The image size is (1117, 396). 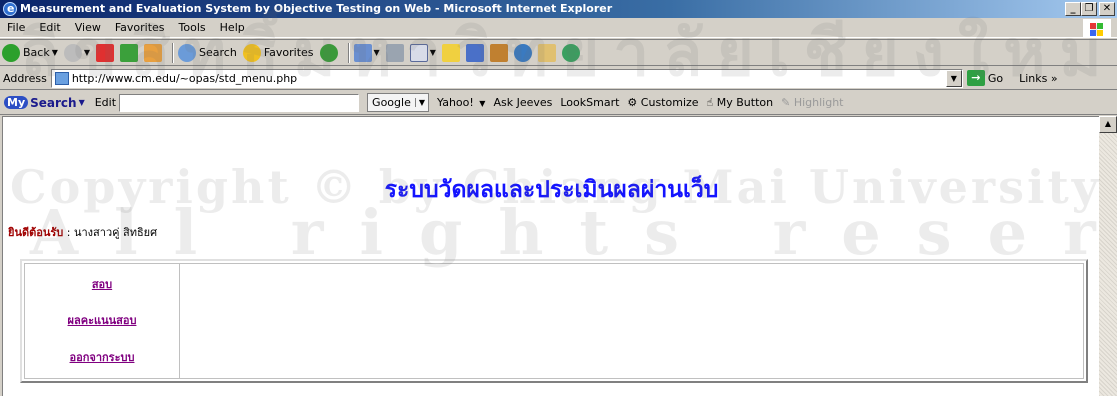 I want to click on address-label: Address, so click(x=25, y=78).